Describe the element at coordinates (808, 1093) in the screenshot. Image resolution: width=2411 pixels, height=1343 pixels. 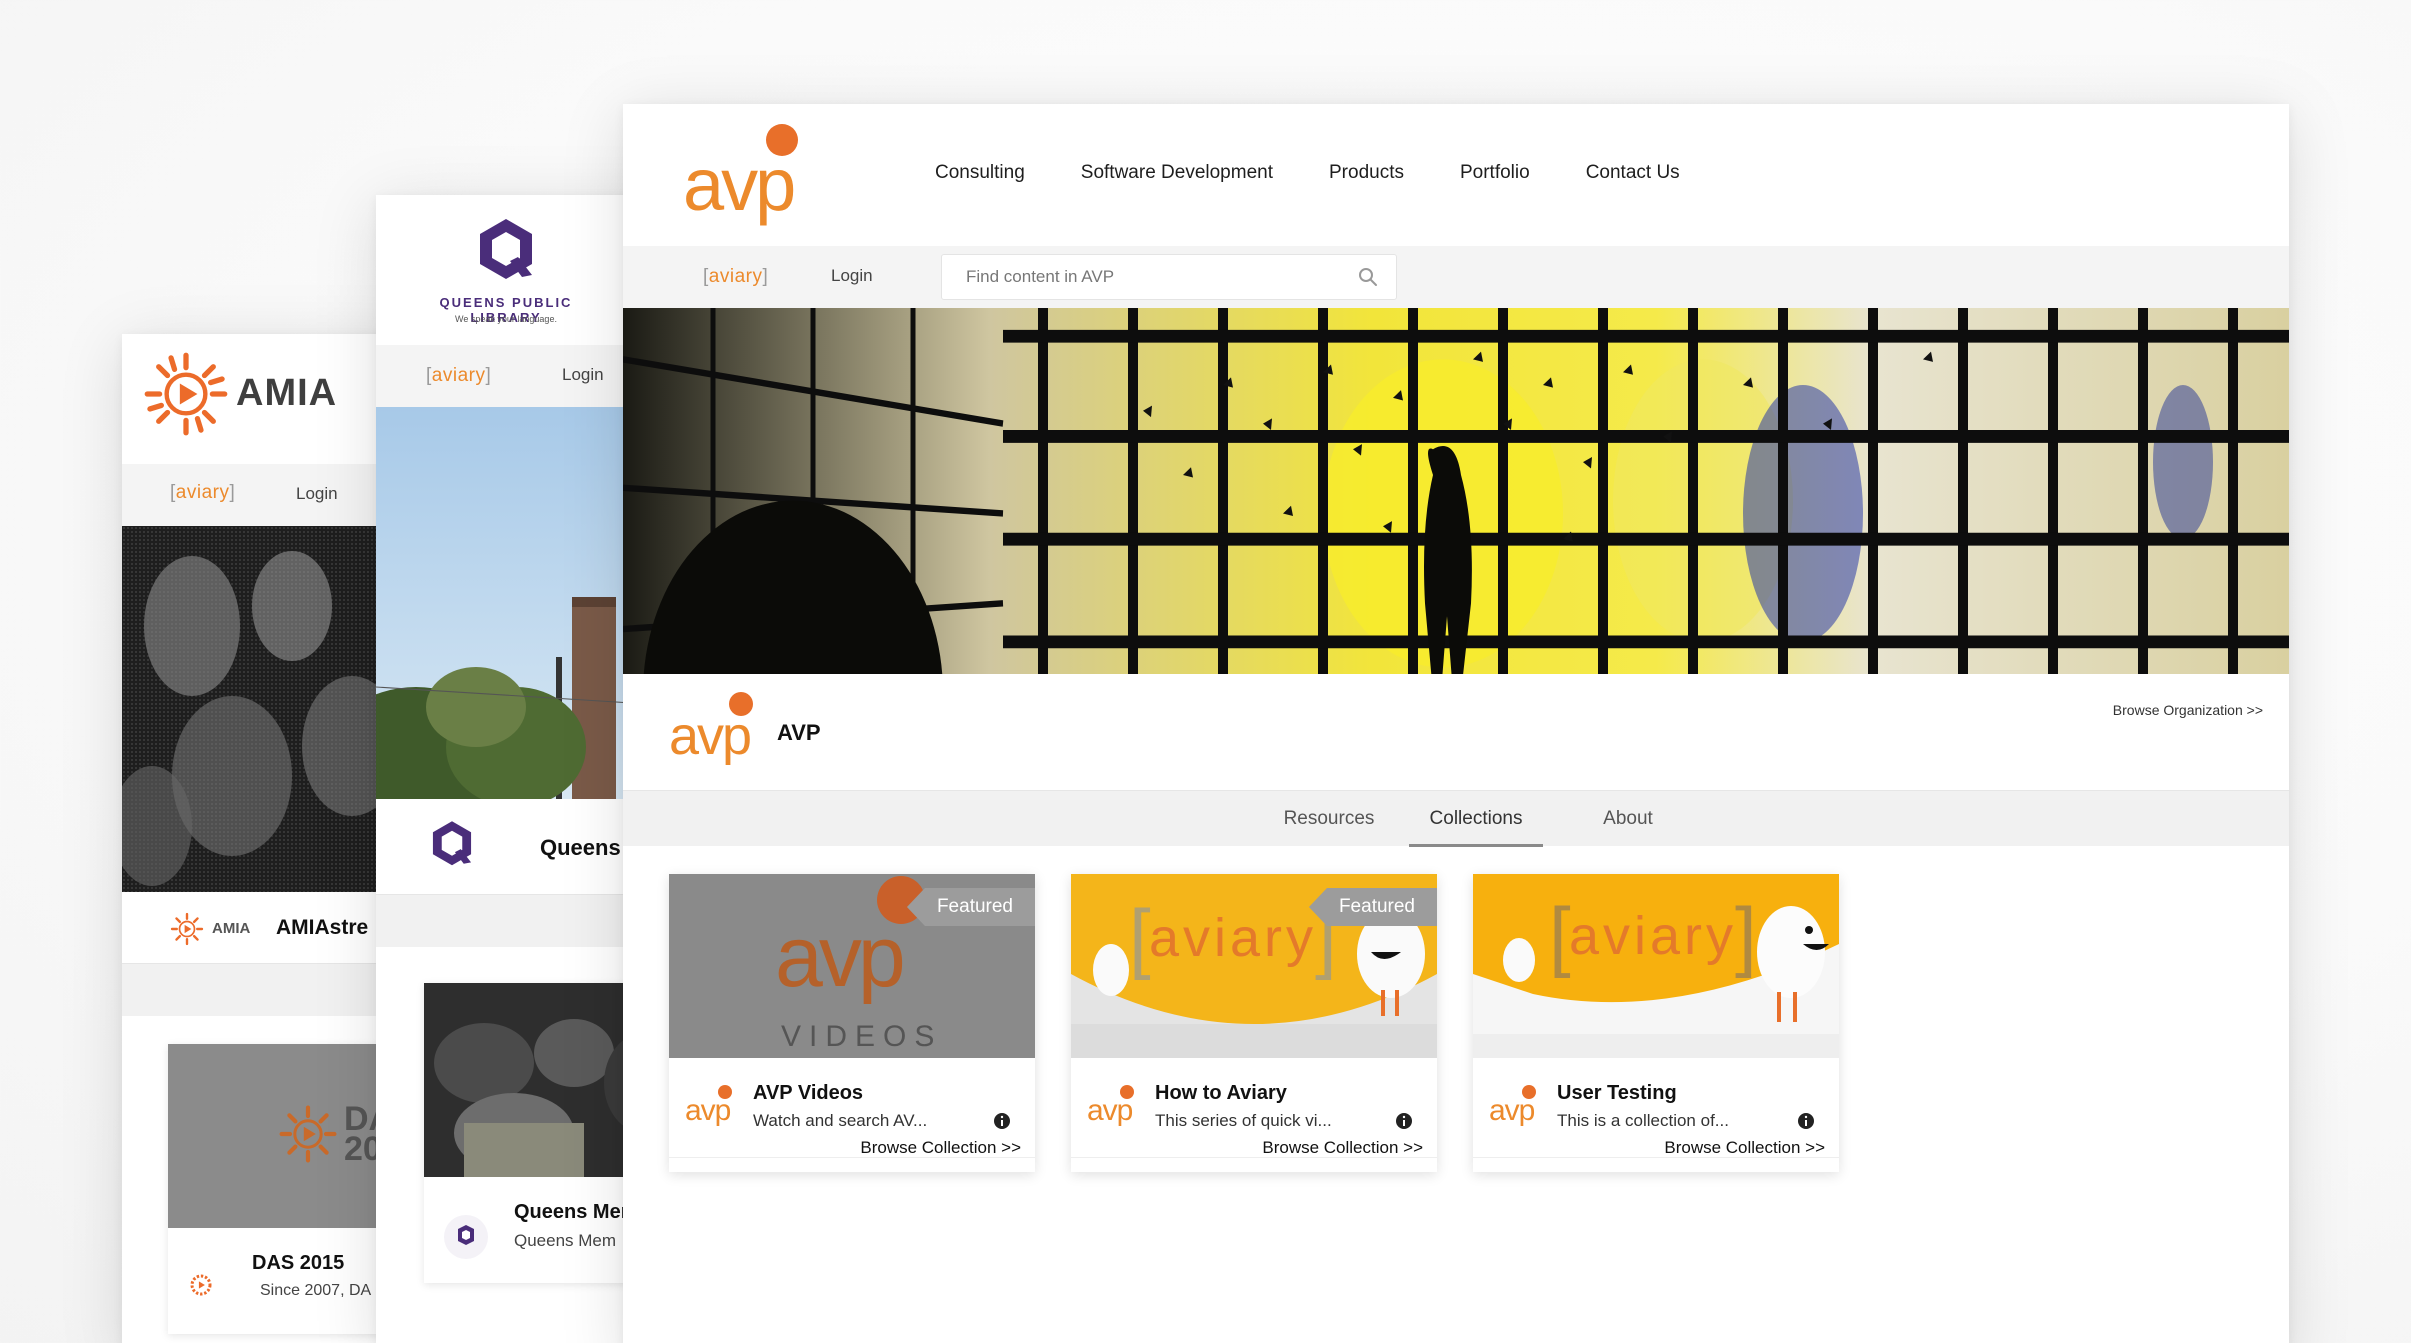
I see `collection-title: AVP Videos` at that location.